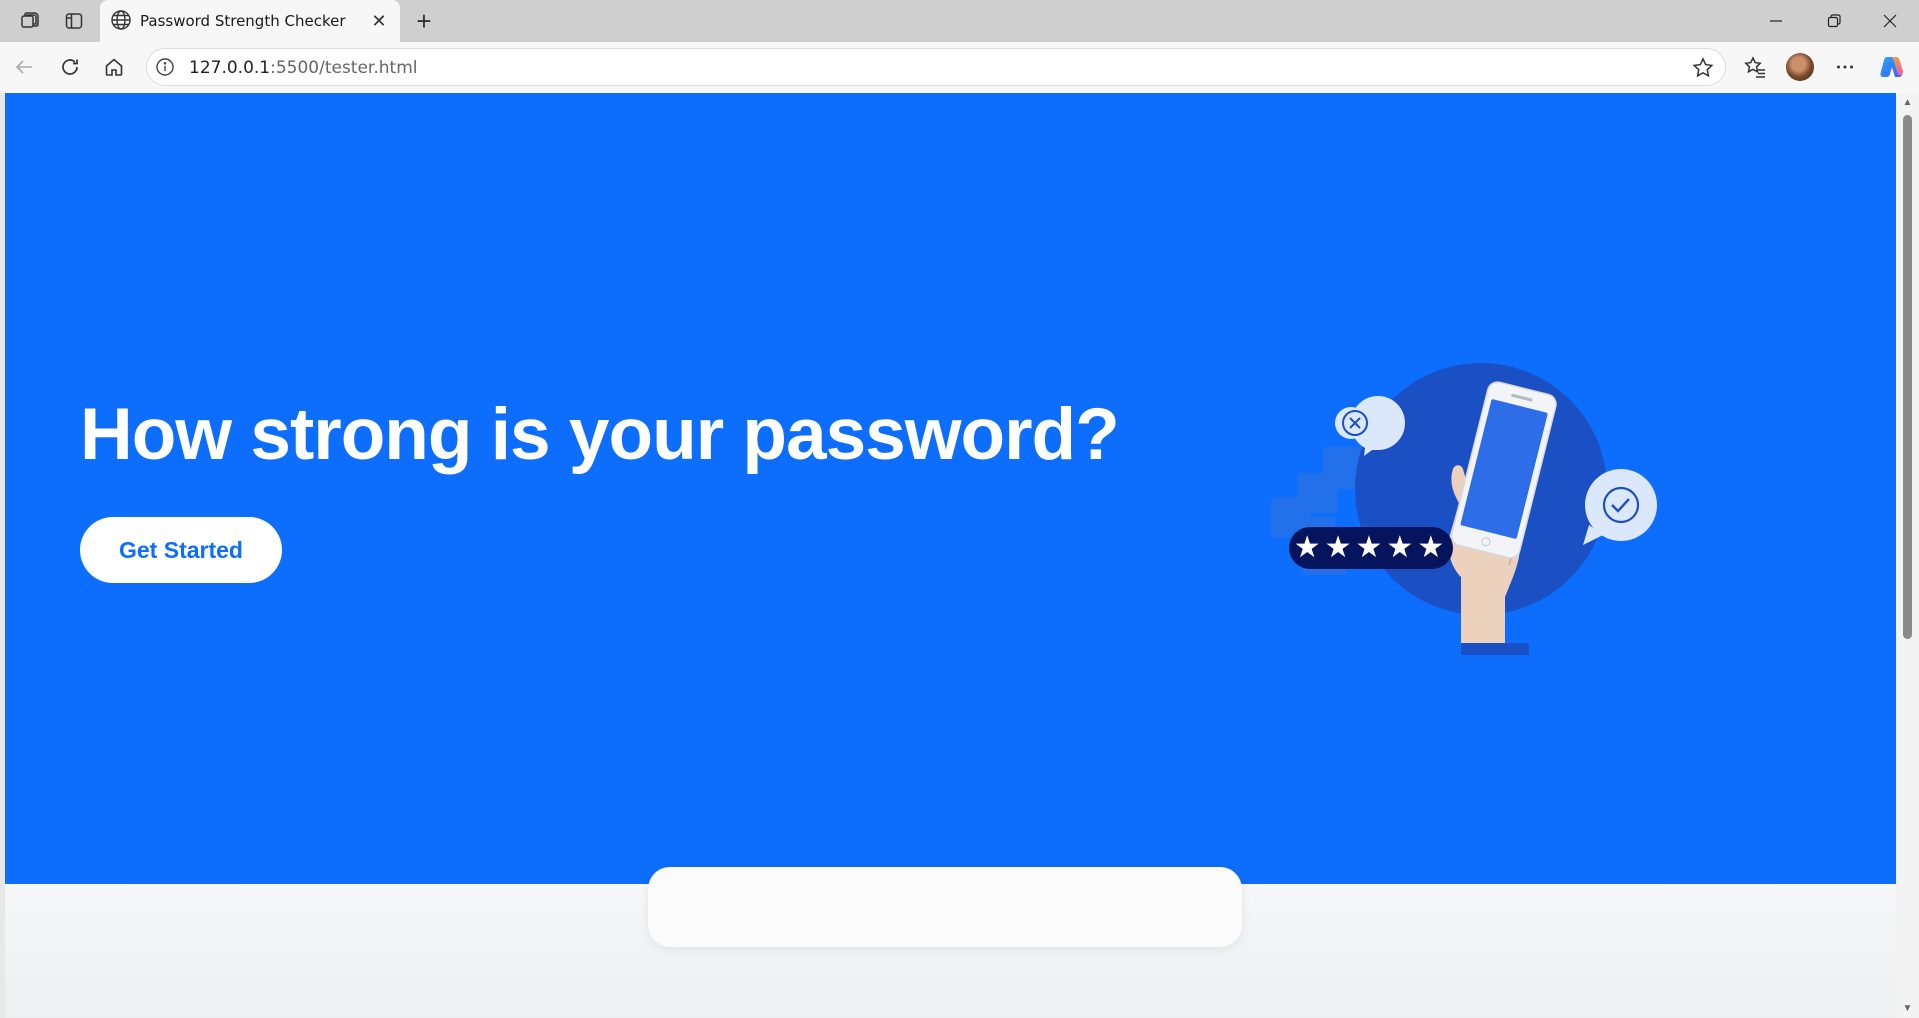 The width and height of the screenshot is (1919, 1018). Describe the element at coordinates (1907, 377) in the screenshot. I see `scroll-thumb` at that location.